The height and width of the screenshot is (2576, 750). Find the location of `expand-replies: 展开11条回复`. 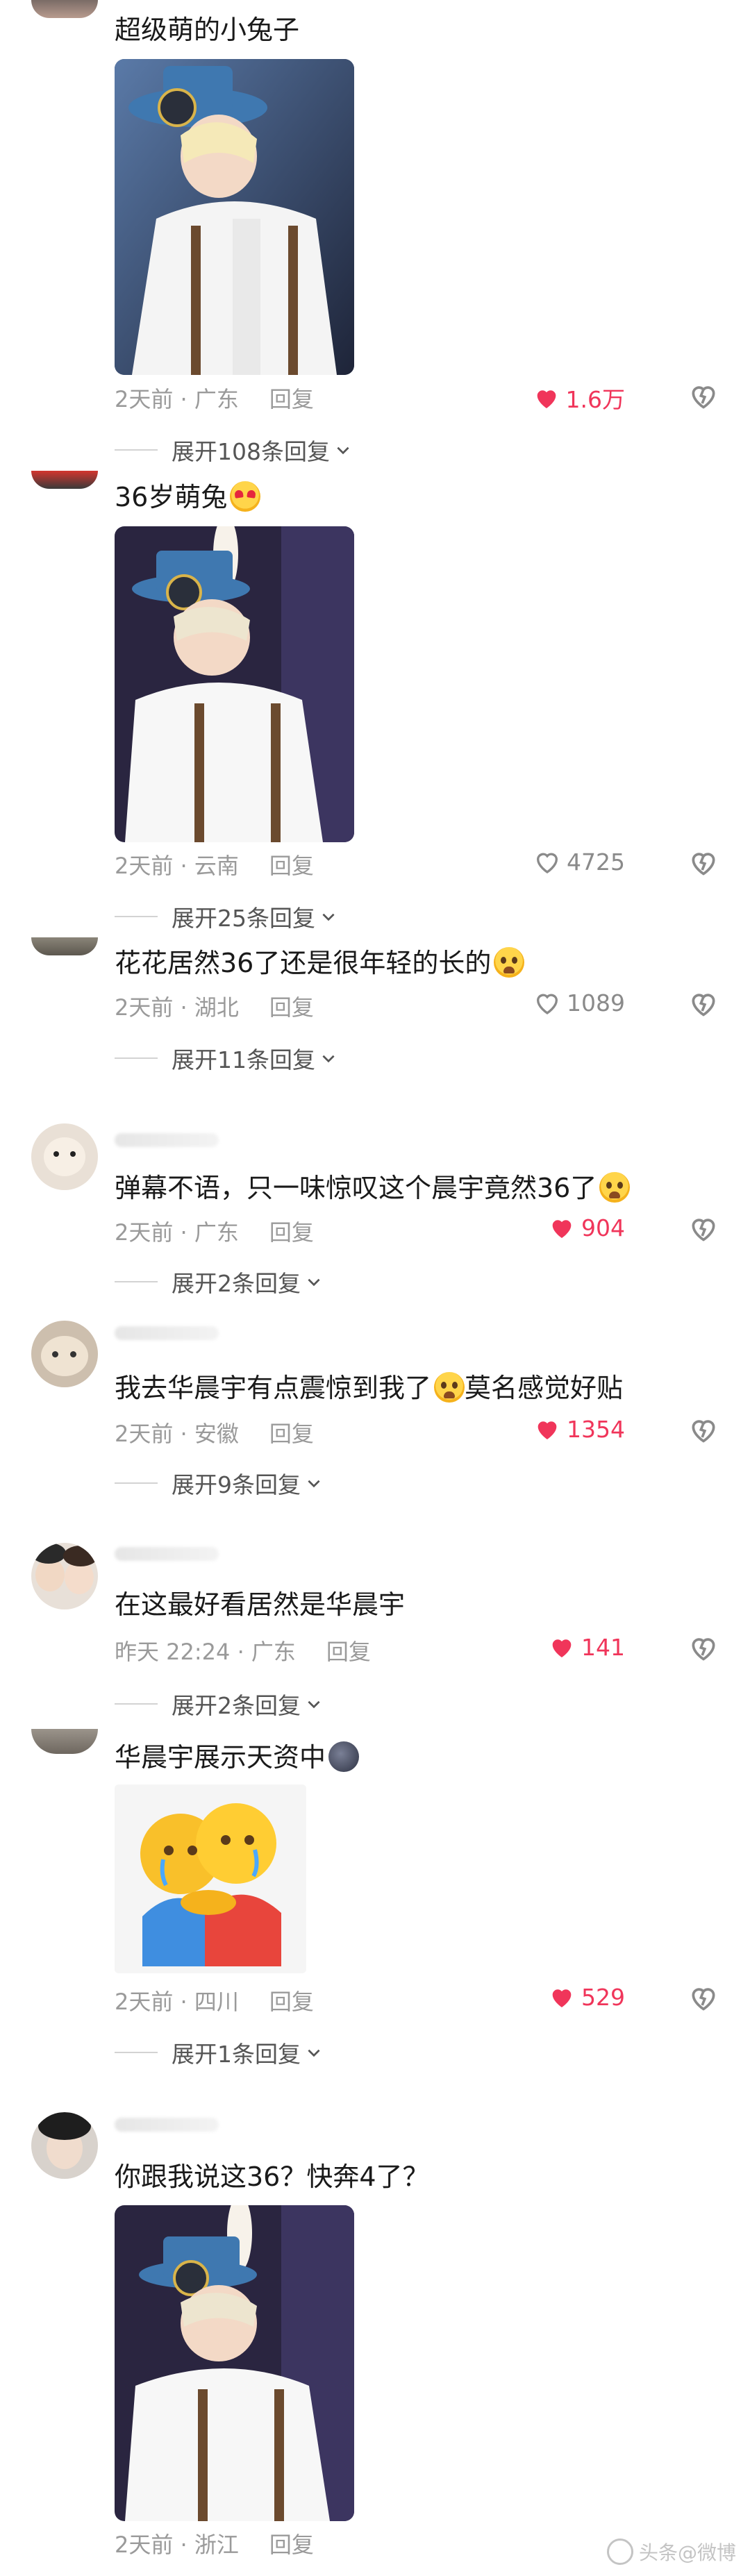

expand-replies: 展开11条回复 is located at coordinates (226, 1058).